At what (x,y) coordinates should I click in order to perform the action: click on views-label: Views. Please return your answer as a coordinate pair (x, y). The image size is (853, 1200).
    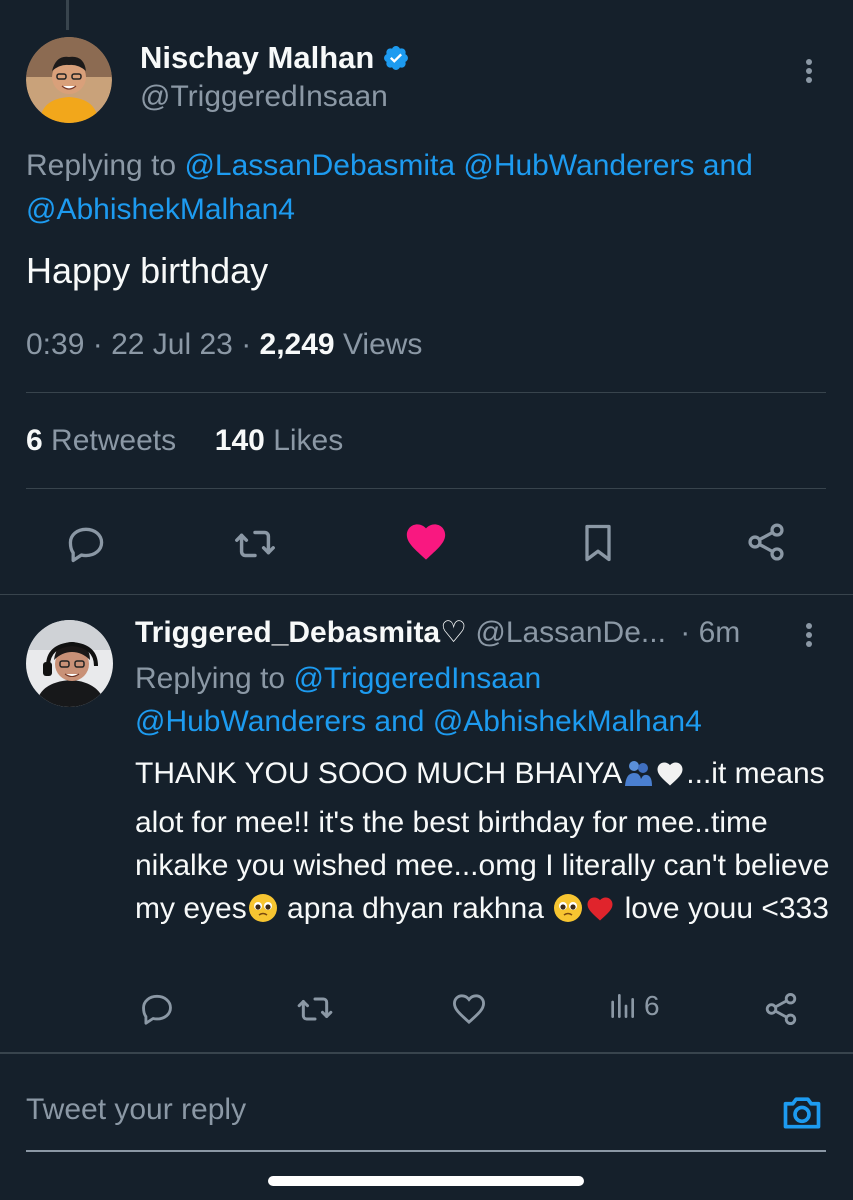
    Looking at the image, I should click on (382, 344).